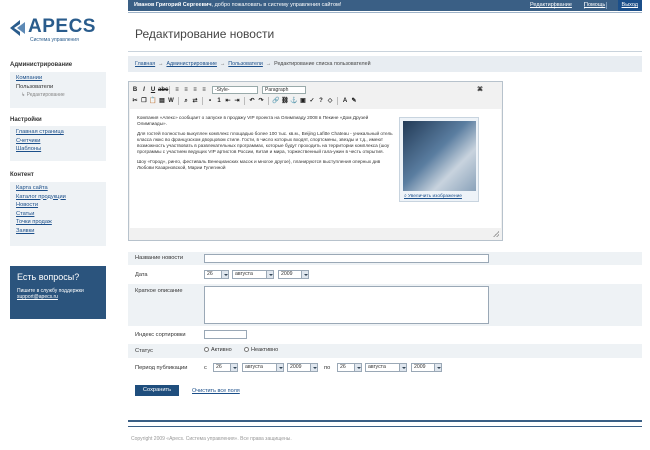  I want to click on paste-icon: 📋, so click(153, 101).